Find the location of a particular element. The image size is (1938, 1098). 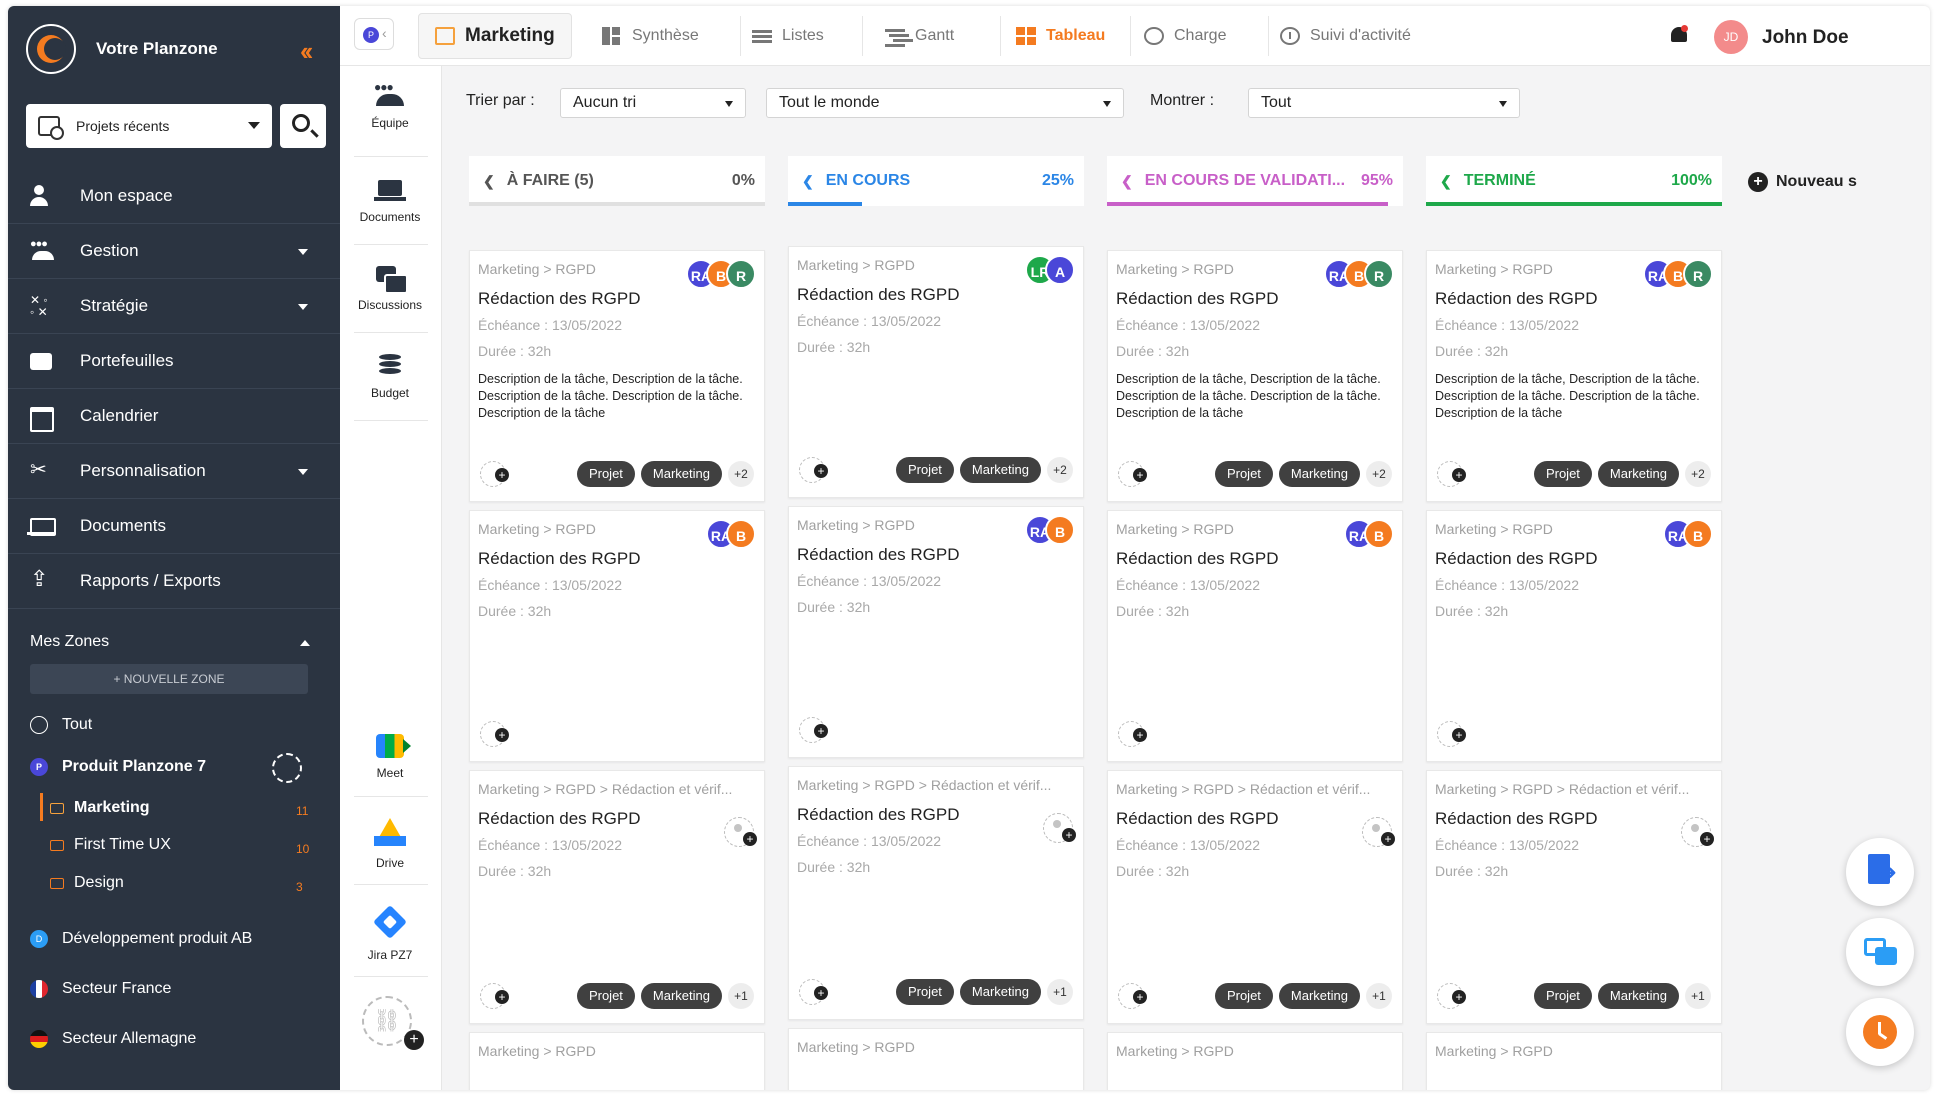

folder-marketing: Marketing is located at coordinates (100, 808).